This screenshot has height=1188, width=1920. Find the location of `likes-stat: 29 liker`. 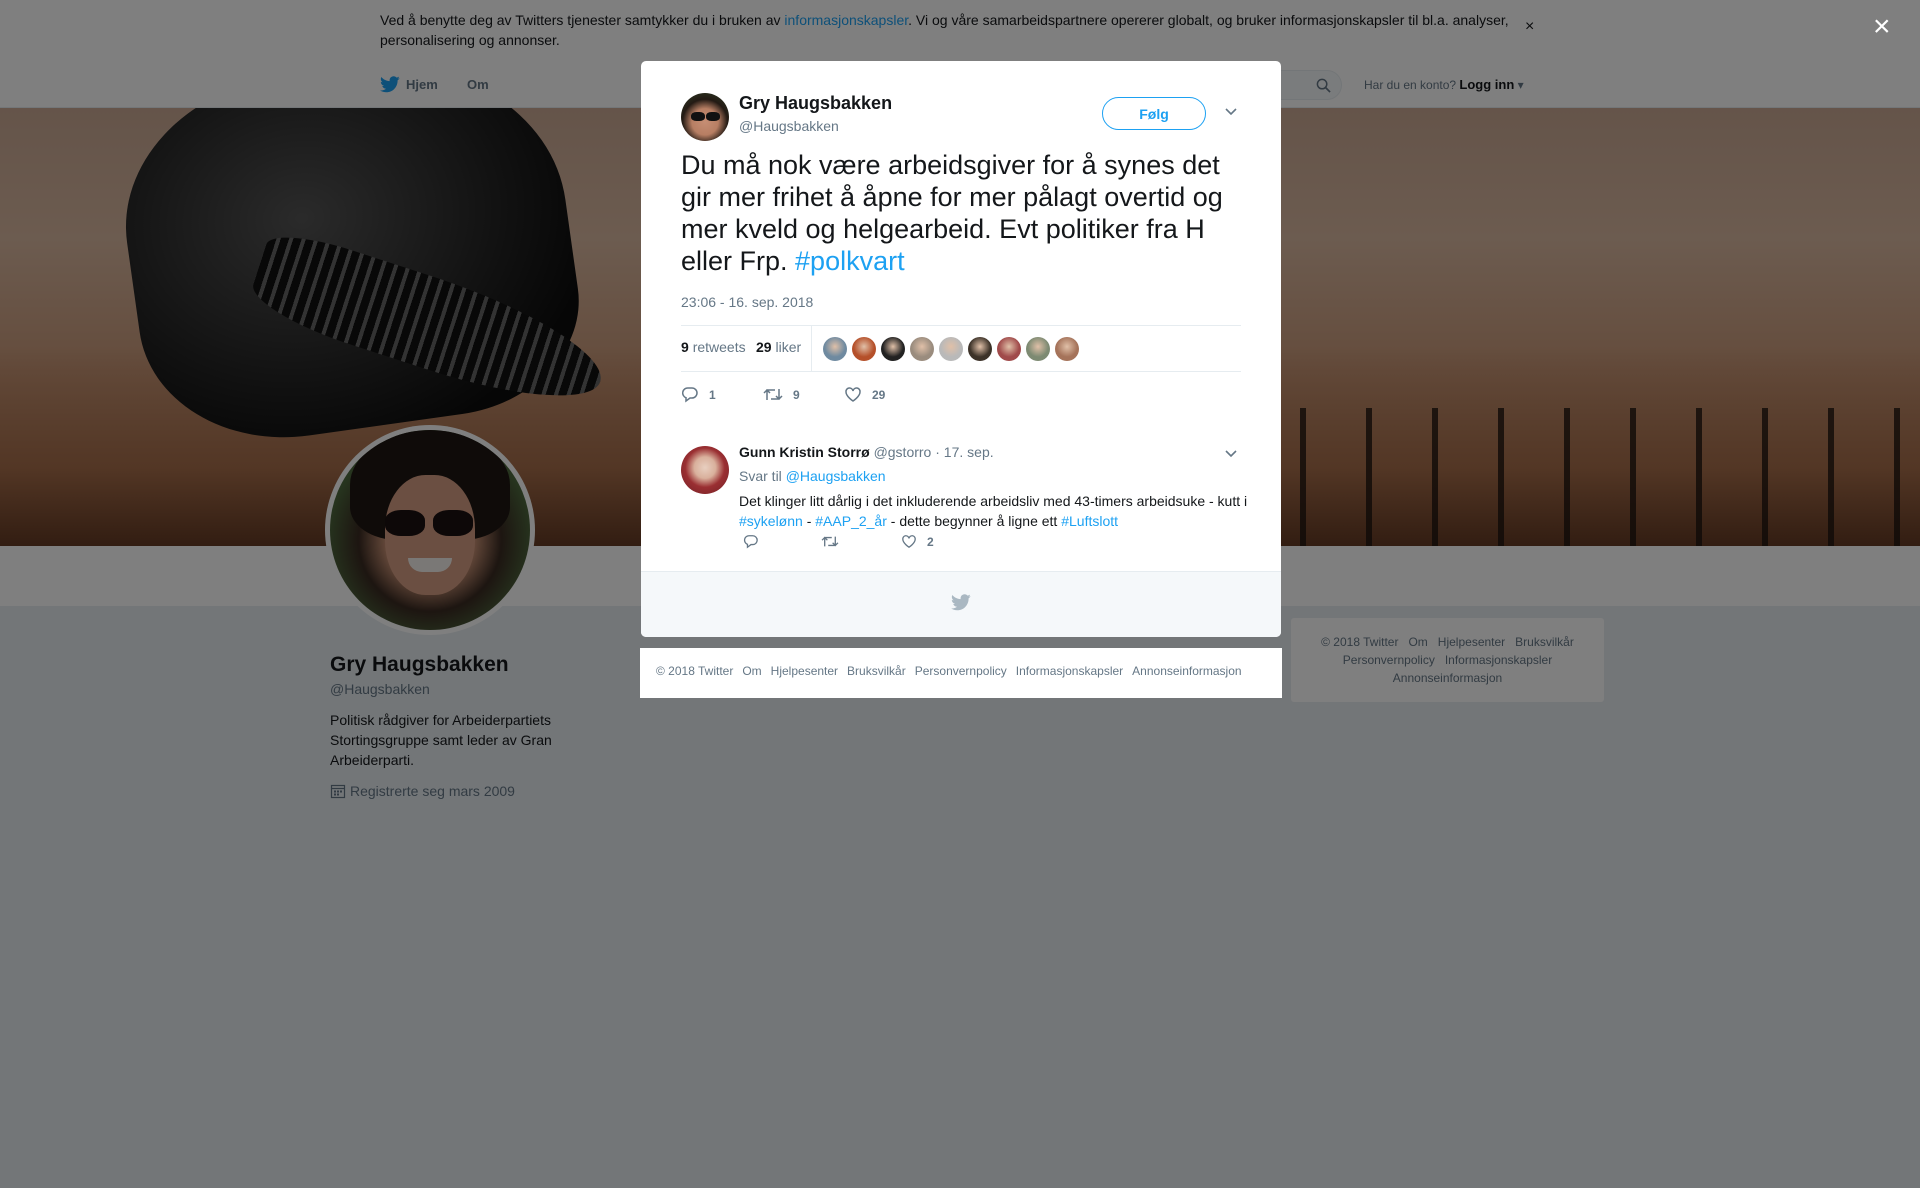

likes-stat: 29 liker is located at coordinates (778, 347).